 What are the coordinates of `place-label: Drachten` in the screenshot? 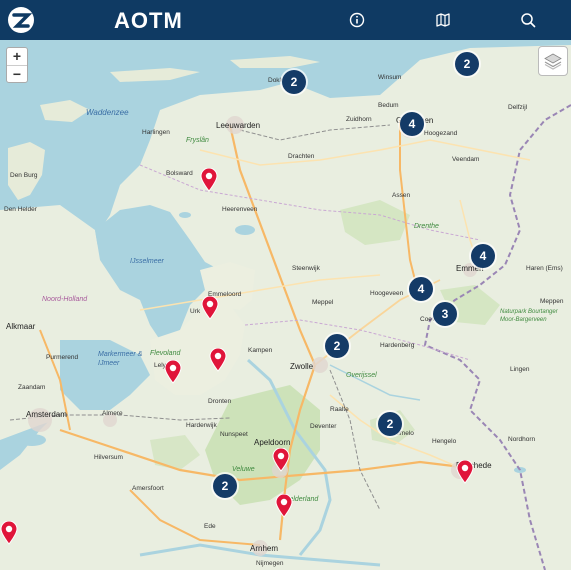 It's located at (301, 156).